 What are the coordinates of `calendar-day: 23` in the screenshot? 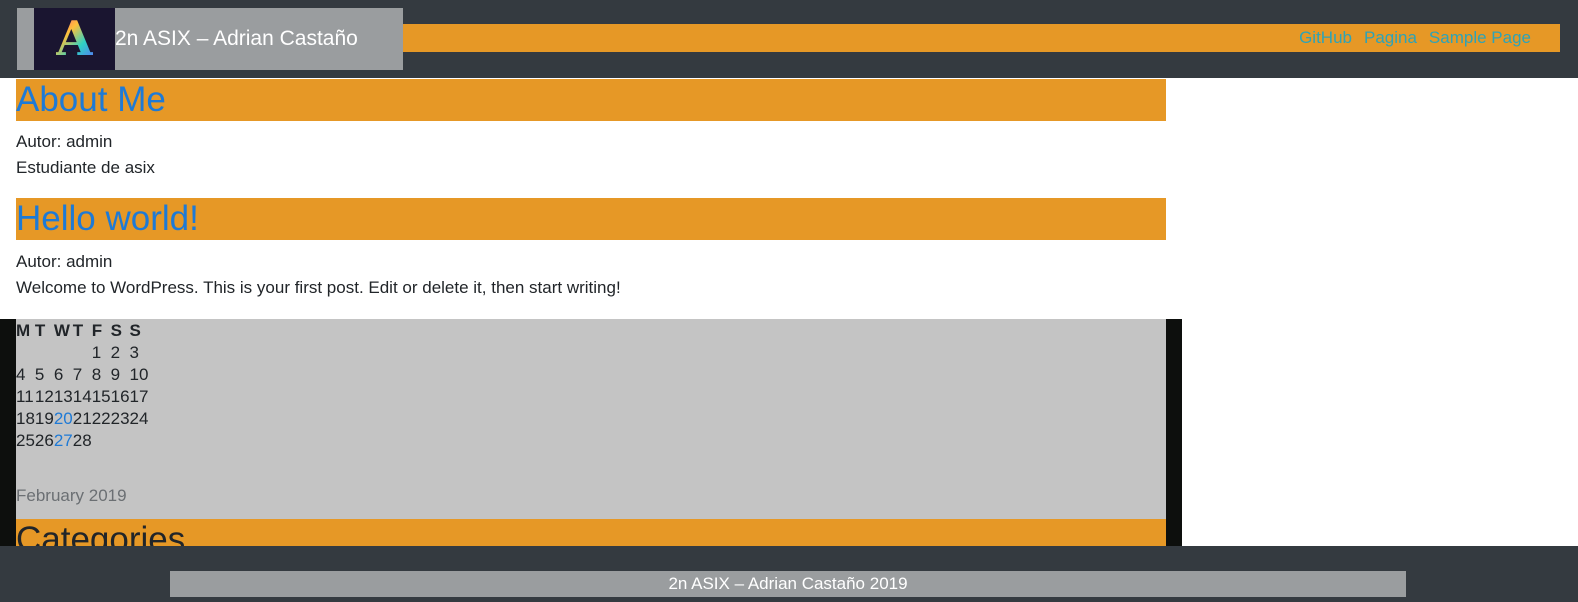 It's located at (120, 418).